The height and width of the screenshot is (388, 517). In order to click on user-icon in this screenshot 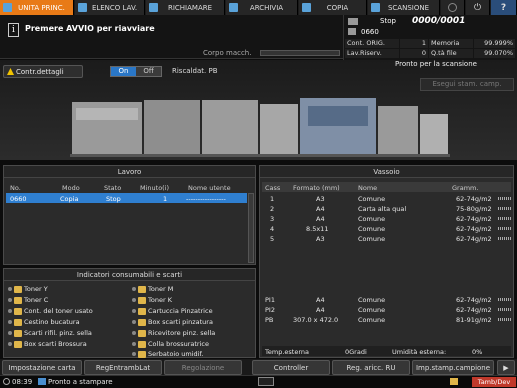, I will do `click(352, 31)`.